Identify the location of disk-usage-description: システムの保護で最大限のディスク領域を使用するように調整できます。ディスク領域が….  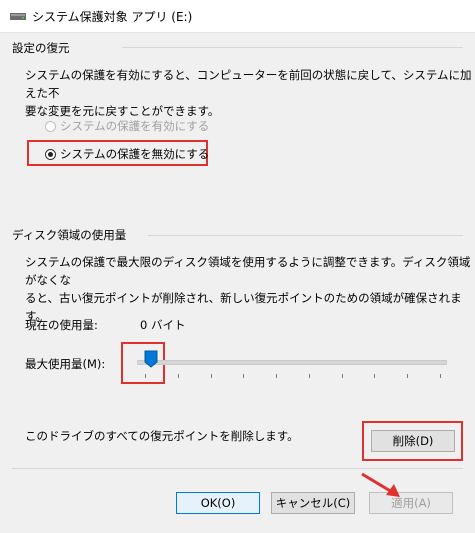
(248, 289).